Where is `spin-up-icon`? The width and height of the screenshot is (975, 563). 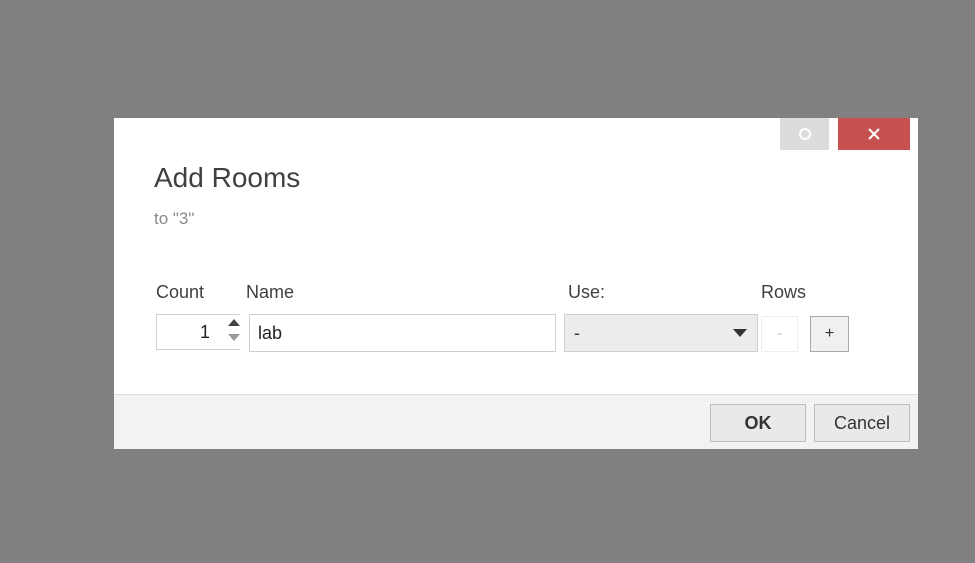 spin-up-icon is located at coordinates (234, 322).